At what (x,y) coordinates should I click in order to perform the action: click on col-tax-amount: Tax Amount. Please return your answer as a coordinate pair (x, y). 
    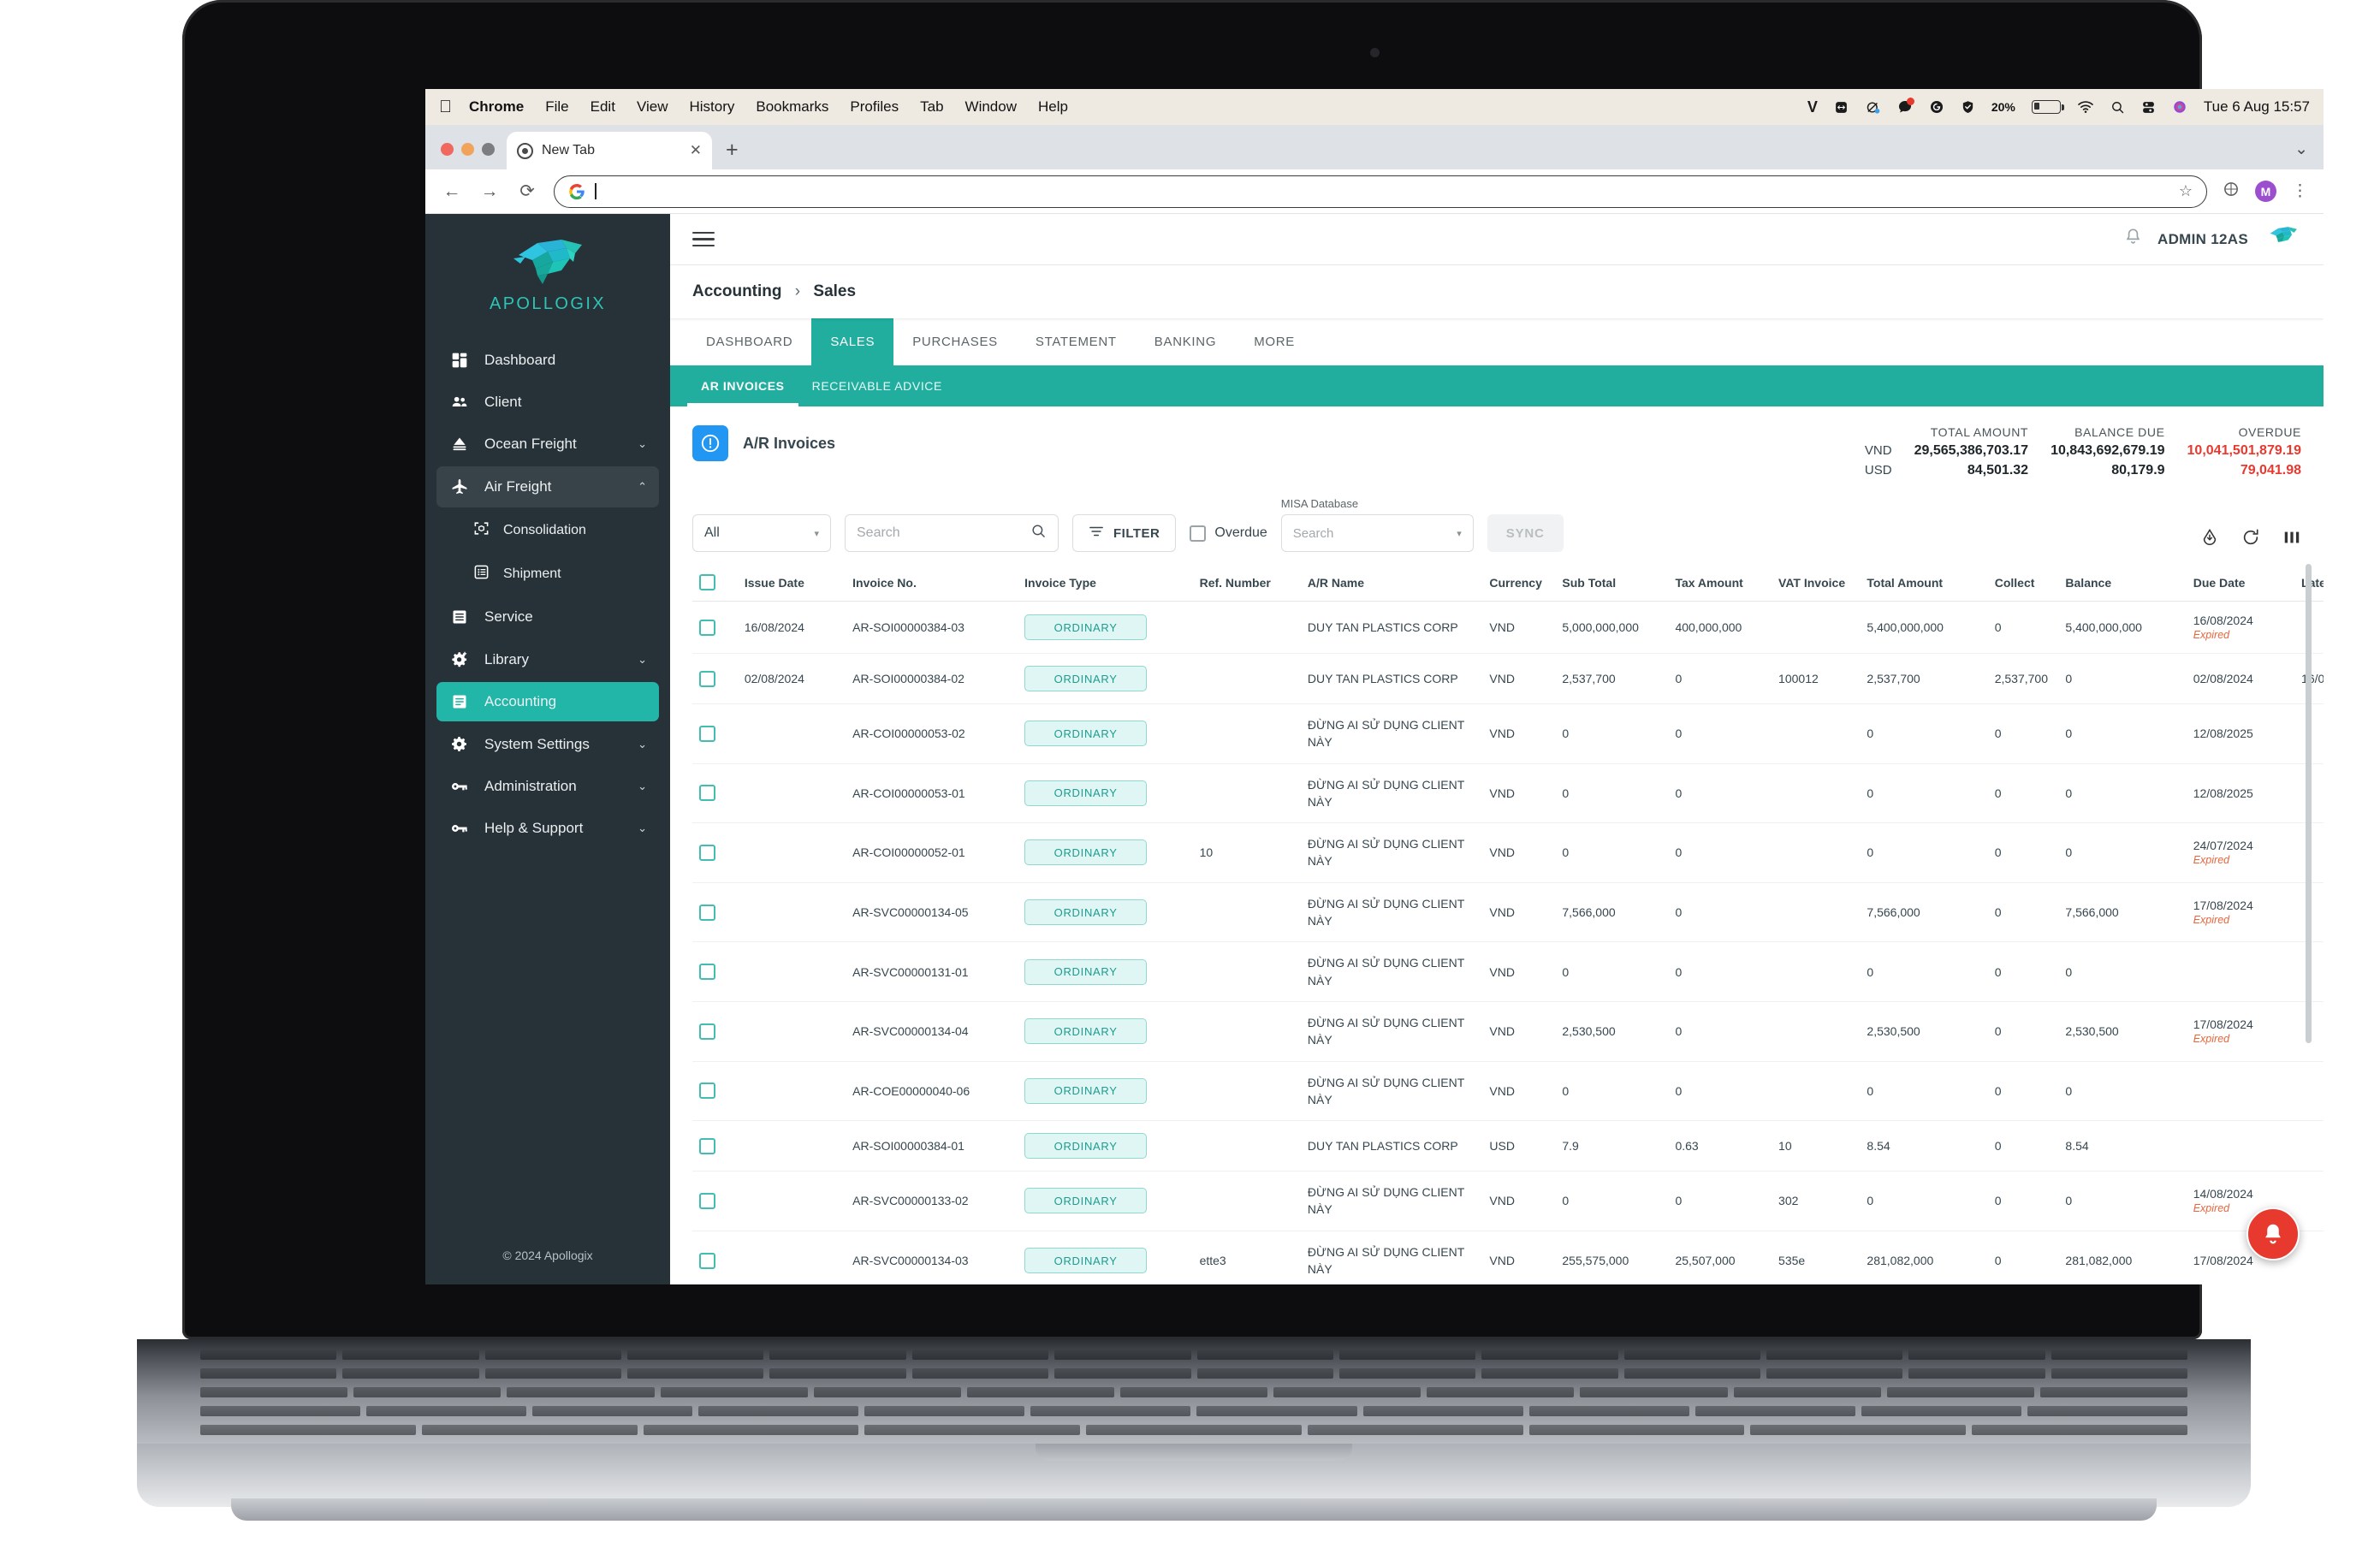
    Looking at the image, I should click on (1720, 583).